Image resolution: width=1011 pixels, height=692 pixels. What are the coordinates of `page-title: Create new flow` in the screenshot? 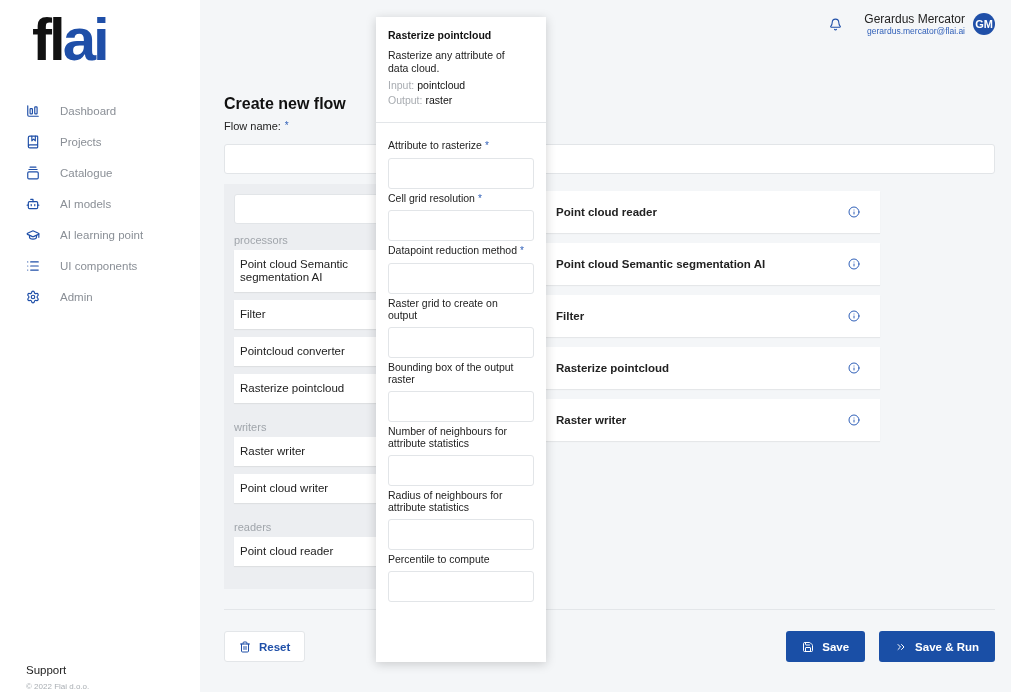 It's located at (285, 104).